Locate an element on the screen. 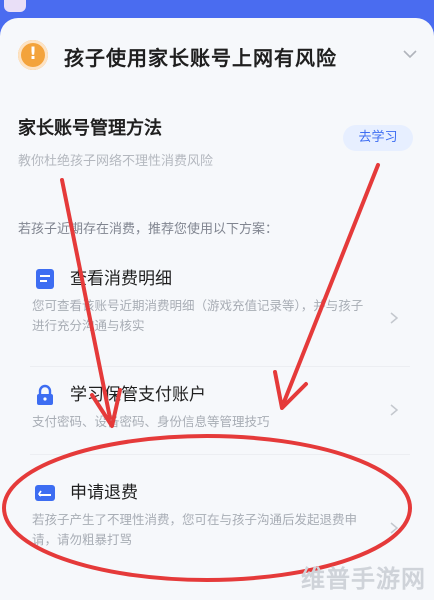  option-title: 申请退费 is located at coordinates (104, 493).